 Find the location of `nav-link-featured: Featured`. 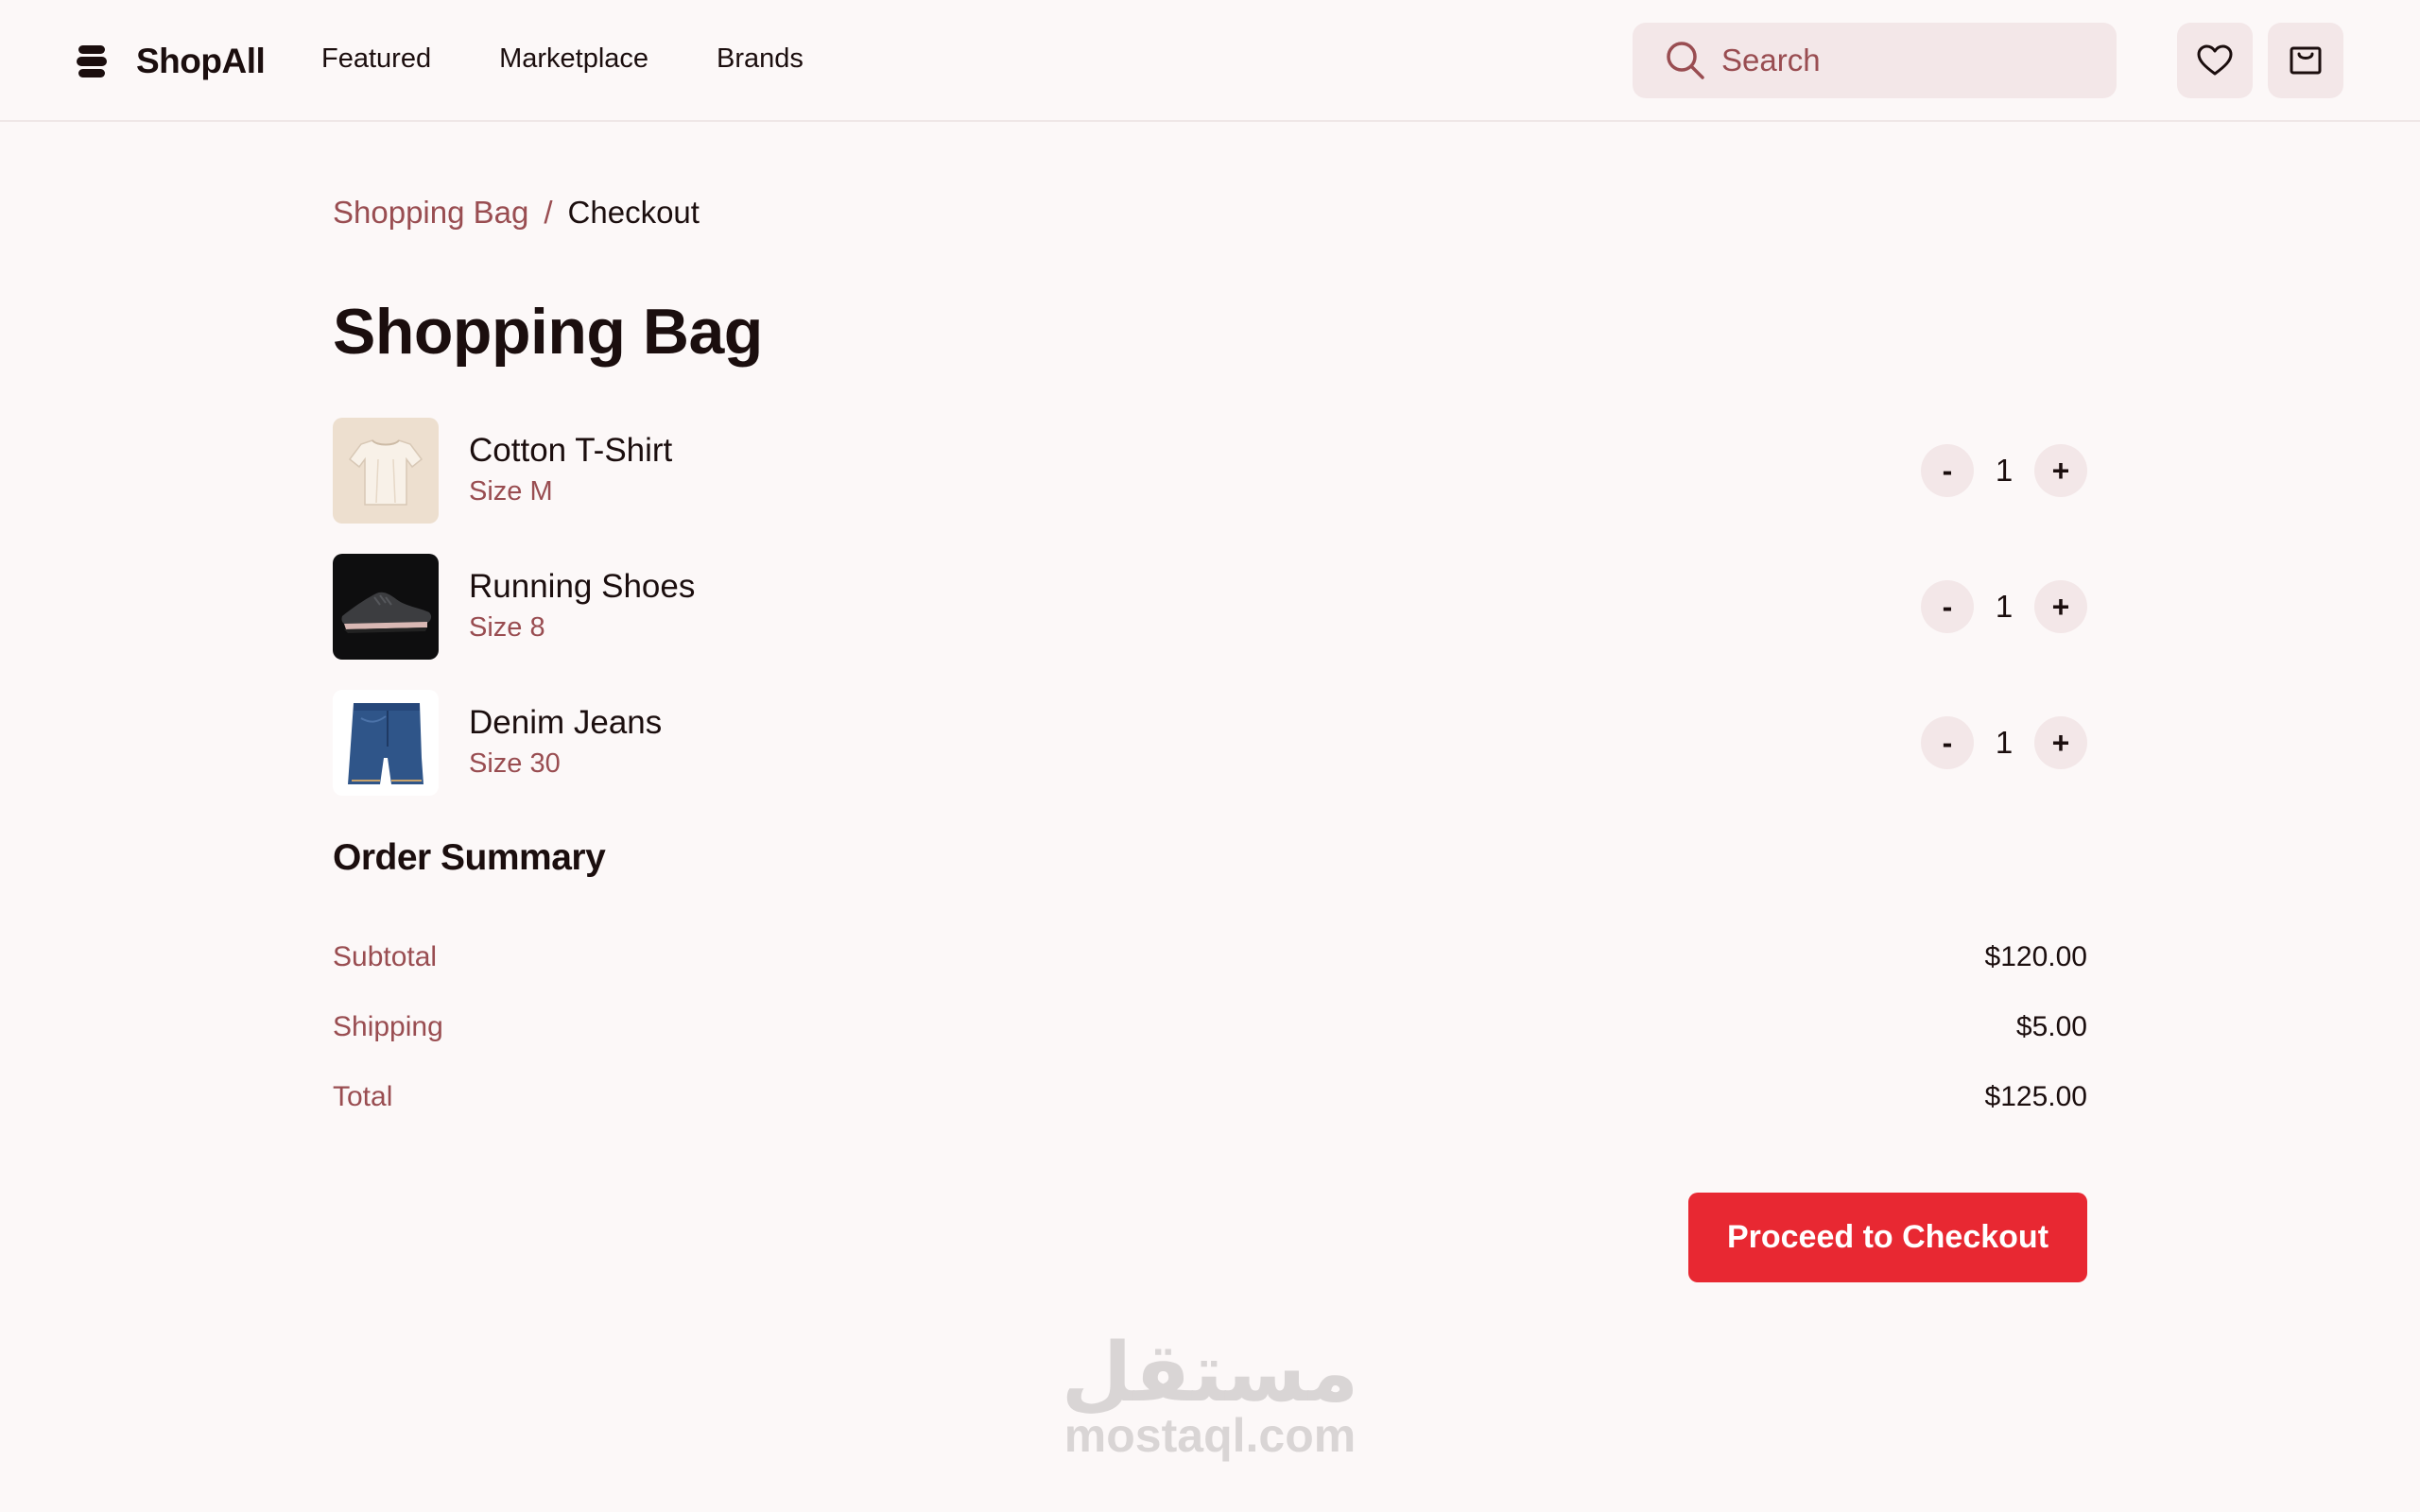

nav-link-featured: Featured is located at coordinates (376, 59).